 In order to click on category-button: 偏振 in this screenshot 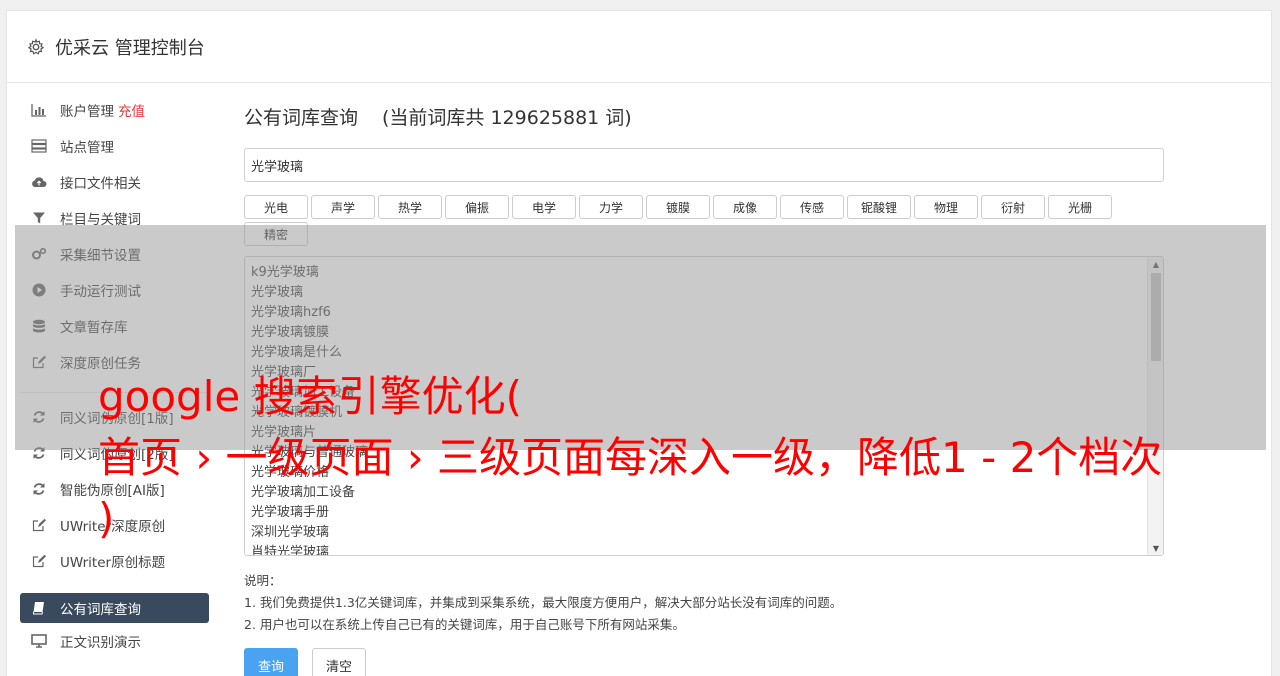, I will do `click(477, 207)`.